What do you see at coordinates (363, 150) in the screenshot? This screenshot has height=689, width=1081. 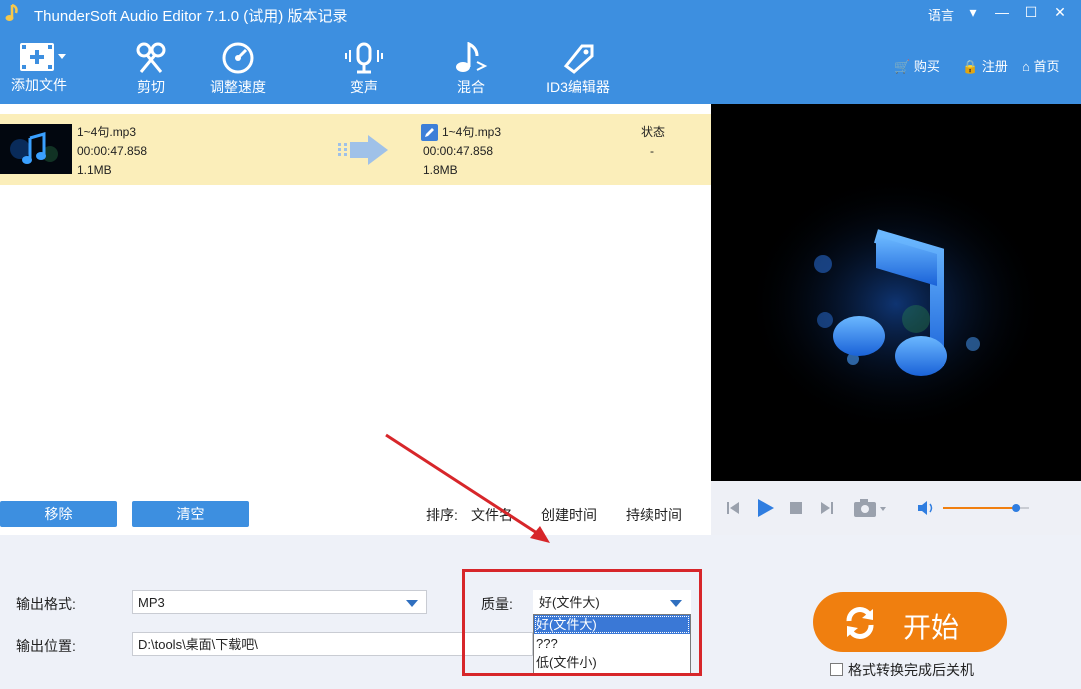 I see `convert-arrow-icon` at bounding box center [363, 150].